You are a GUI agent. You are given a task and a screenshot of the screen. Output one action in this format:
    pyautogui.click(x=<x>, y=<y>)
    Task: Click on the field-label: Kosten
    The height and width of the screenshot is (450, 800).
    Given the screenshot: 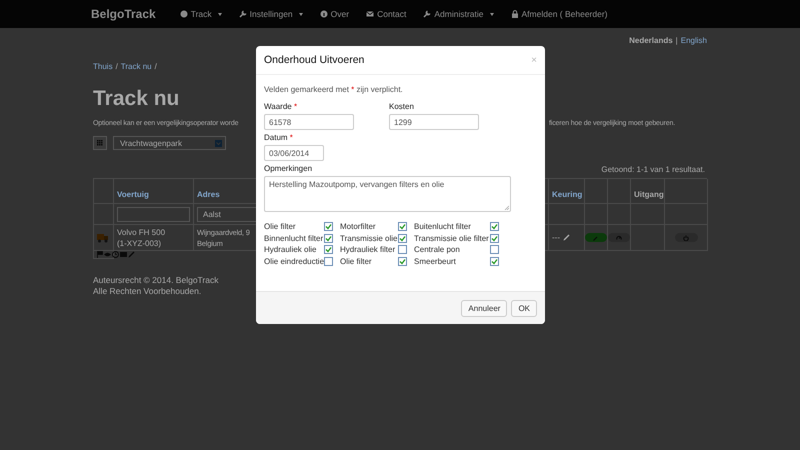 What is the action you would take?
    pyautogui.click(x=401, y=106)
    